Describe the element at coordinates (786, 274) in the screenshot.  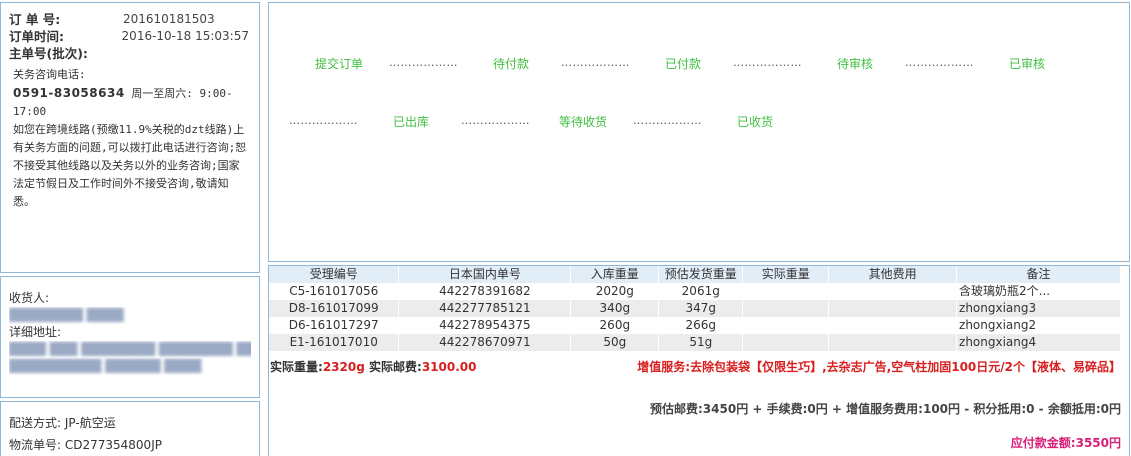
I see `col-actual-weight: 实际重量` at that location.